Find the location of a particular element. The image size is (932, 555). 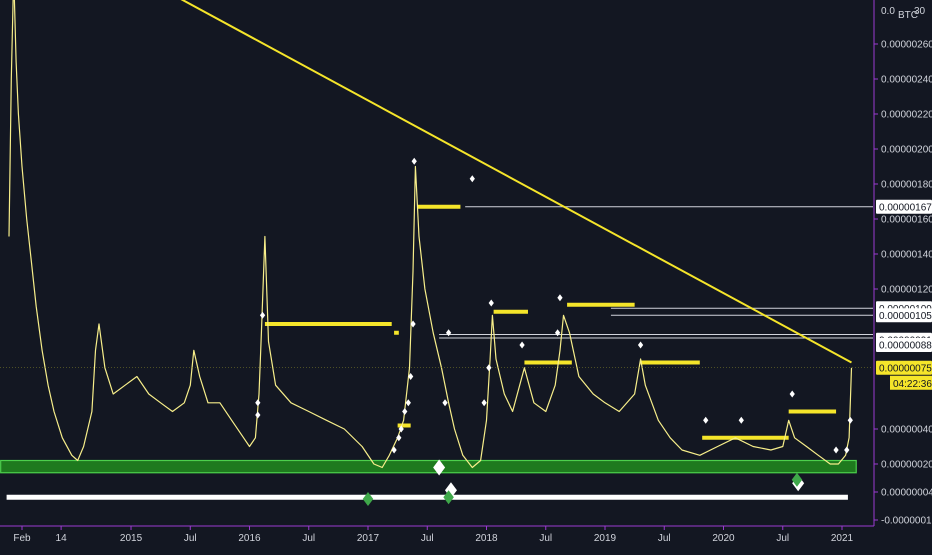

y-tick-label: 0.00000004 is located at coordinates (906, 493).